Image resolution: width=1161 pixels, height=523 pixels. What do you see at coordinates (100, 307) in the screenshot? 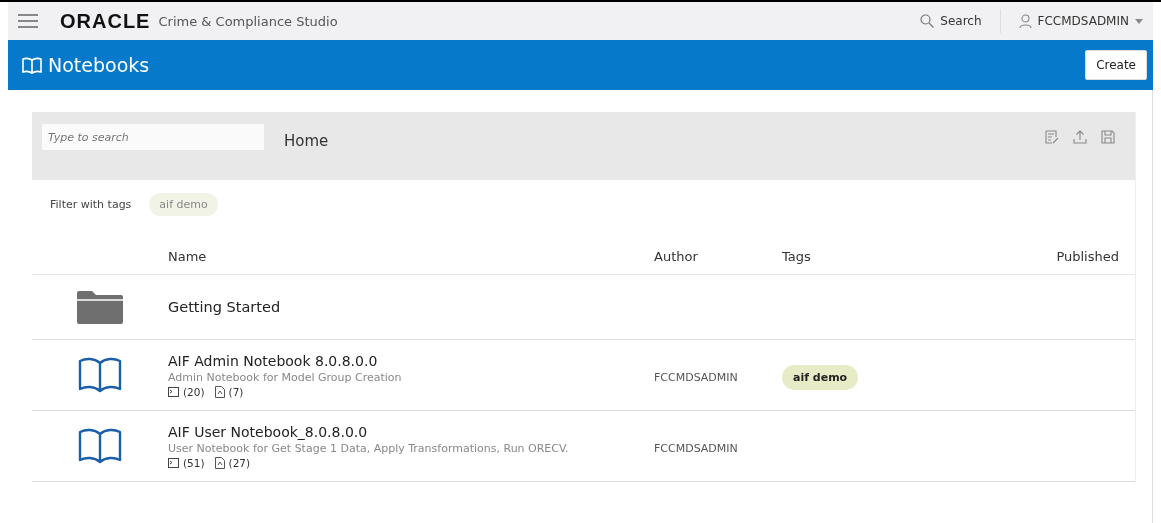
I see `folder-icon` at bounding box center [100, 307].